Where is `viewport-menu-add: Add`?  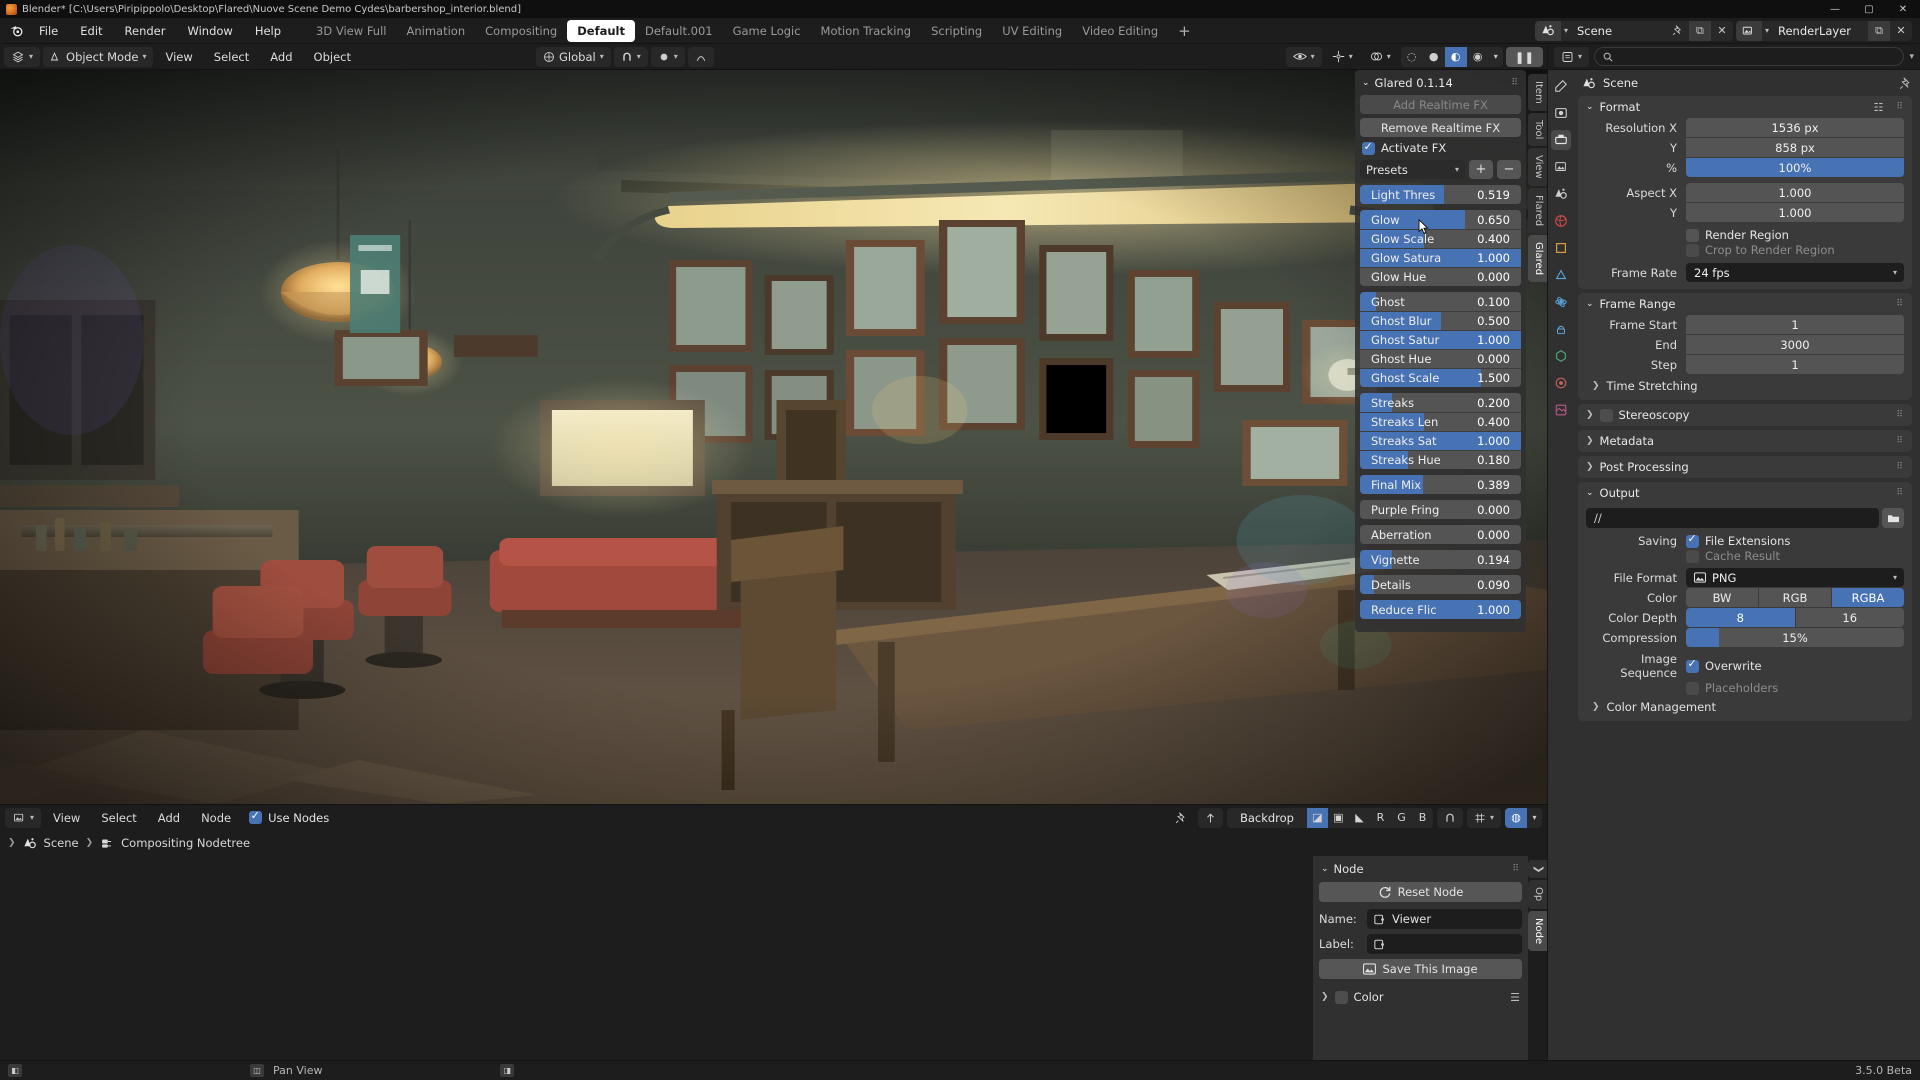
viewport-menu-add: Add is located at coordinates (281, 57).